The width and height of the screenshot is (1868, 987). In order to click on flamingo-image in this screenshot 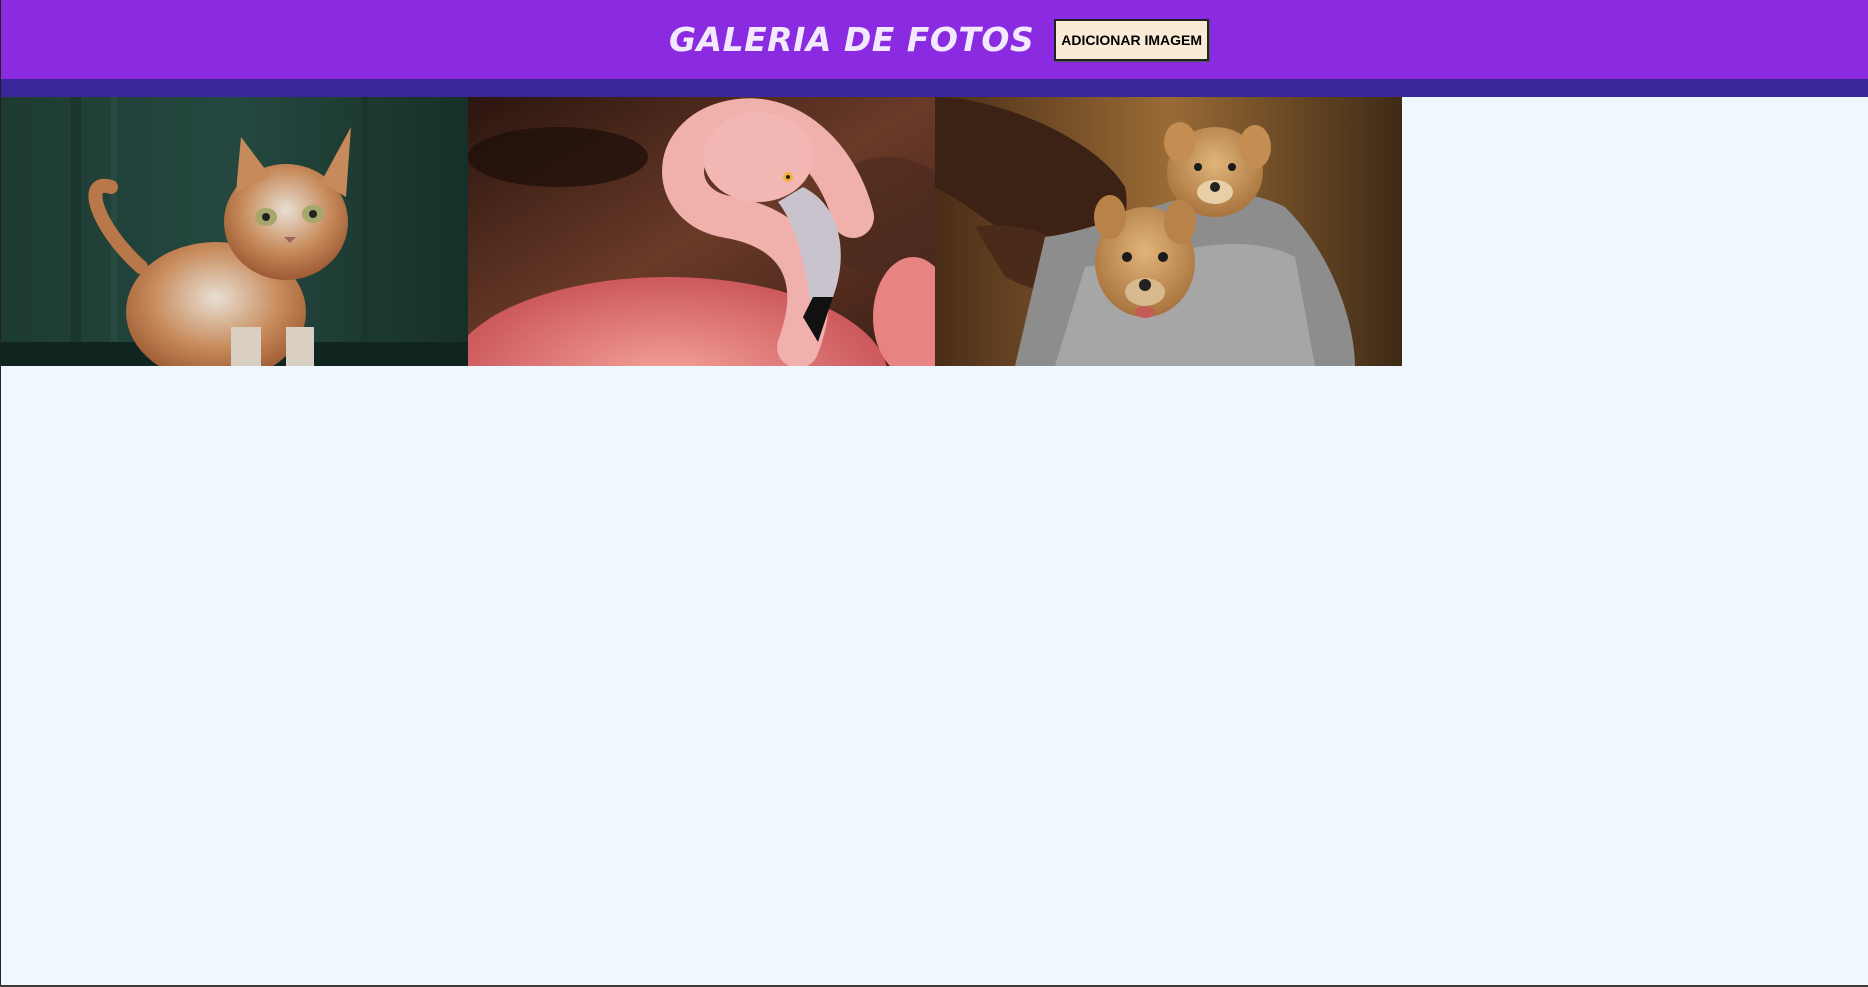, I will do `click(701, 231)`.